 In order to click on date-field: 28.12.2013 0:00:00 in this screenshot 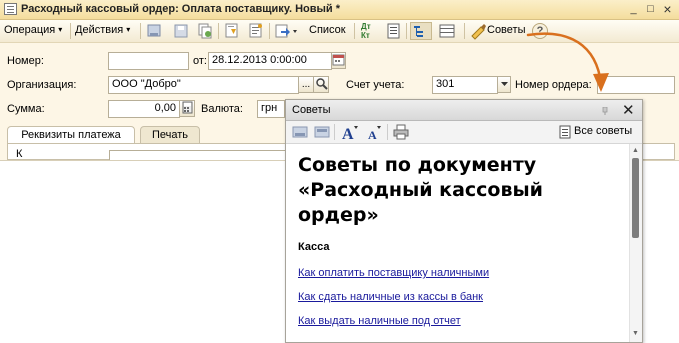, I will do `click(270, 61)`.